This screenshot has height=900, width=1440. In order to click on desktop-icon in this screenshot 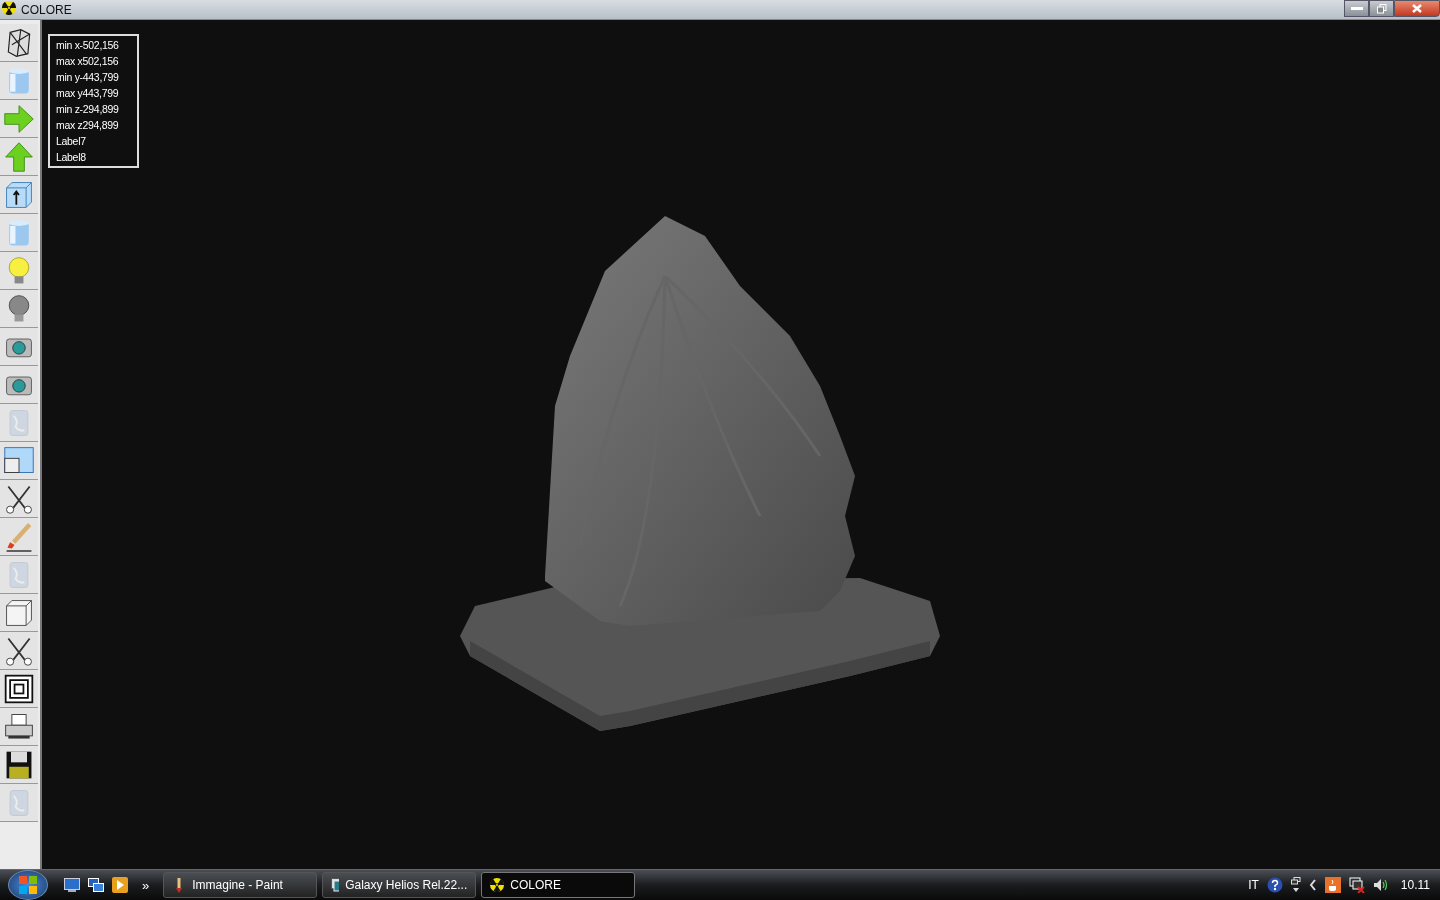, I will do `click(72, 885)`.